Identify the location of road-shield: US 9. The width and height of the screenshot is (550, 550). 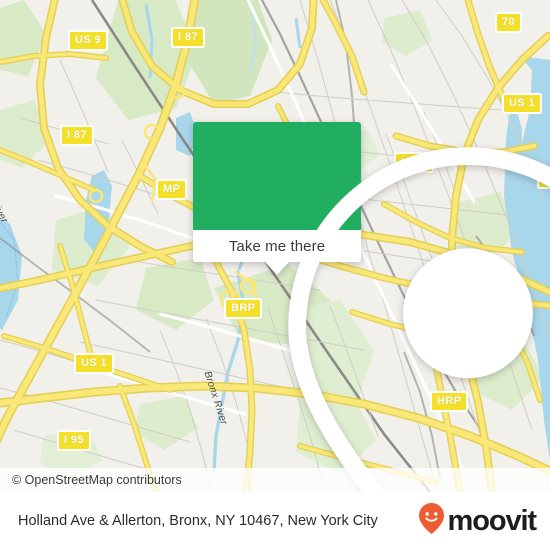
(88, 40).